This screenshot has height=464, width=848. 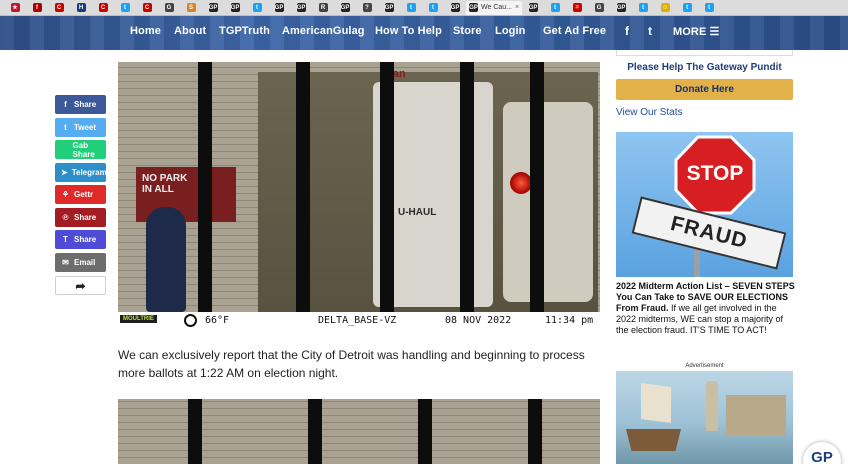 What do you see at coordinates (704, 204) in the screenshot?
I see `stop-fraud-image: STOP FRAUD` at bounding box center [704, 204].